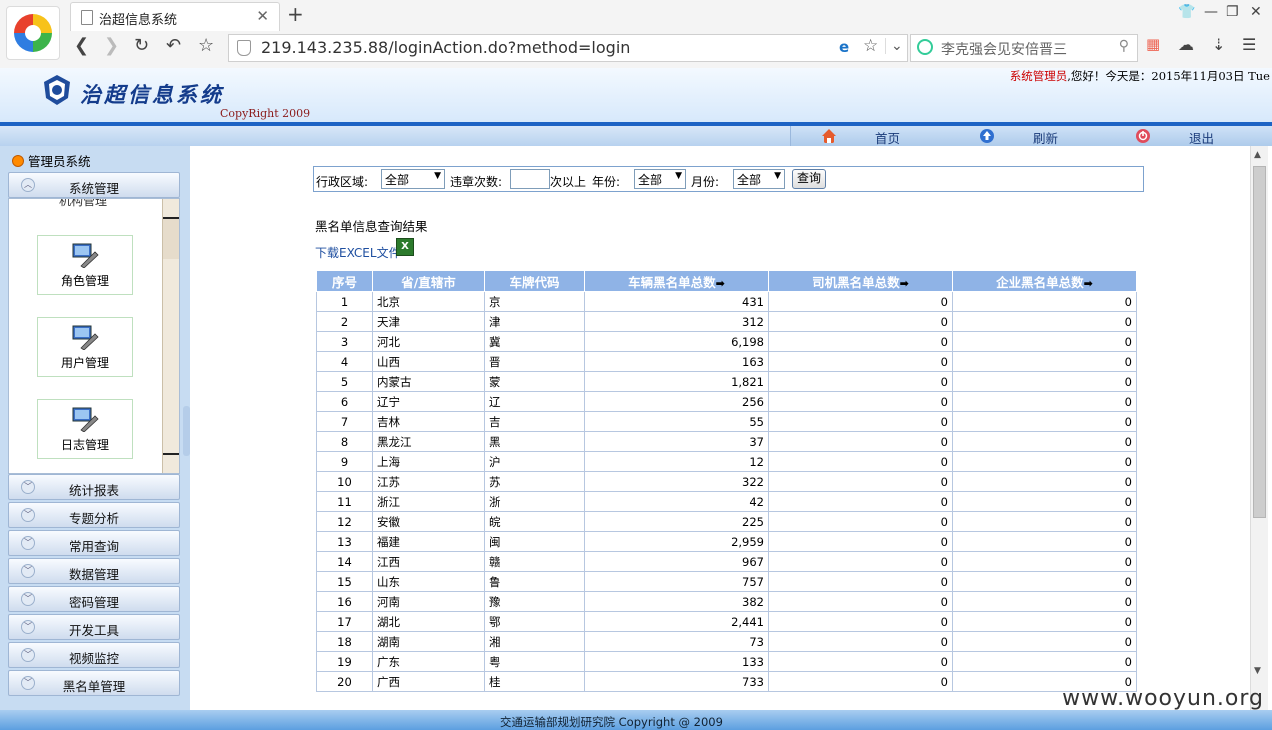 The width and height of the screenshot is (1272, 730). Describe the element at coordinates (1232, 12) in the screenshot. I see `maximize-button: ❐` at that location.